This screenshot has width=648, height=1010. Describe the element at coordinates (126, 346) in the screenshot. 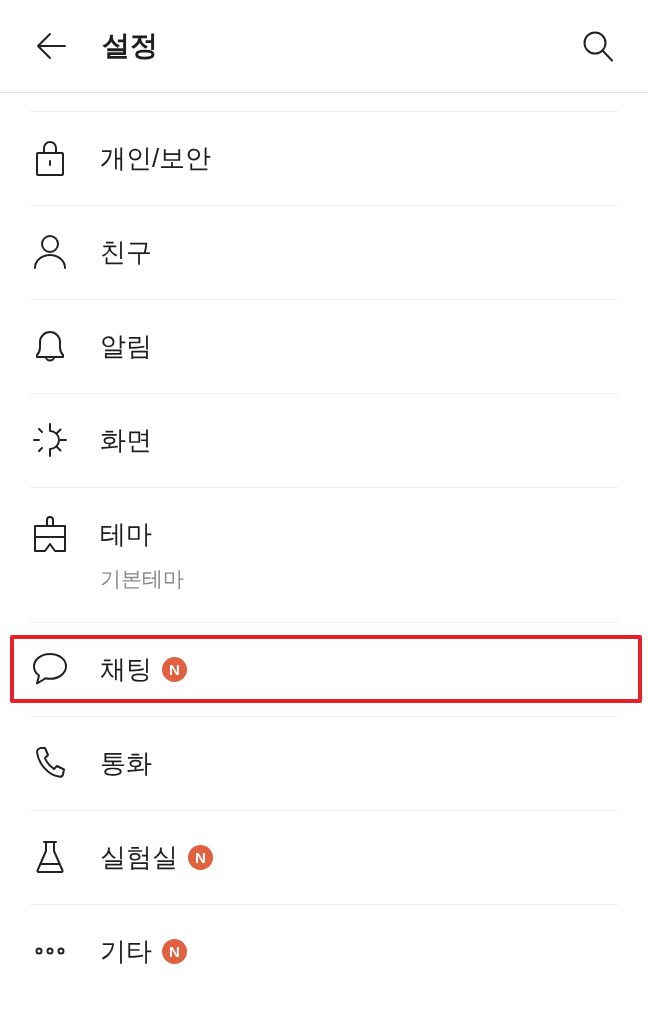

I see `item-label: 알림` at that location.